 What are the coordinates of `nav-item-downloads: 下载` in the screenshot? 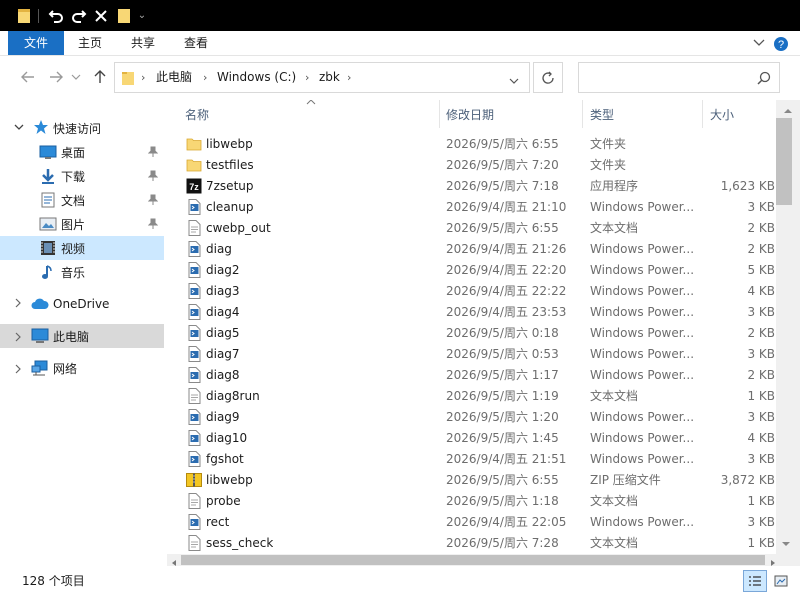 It's located at (82, 176).